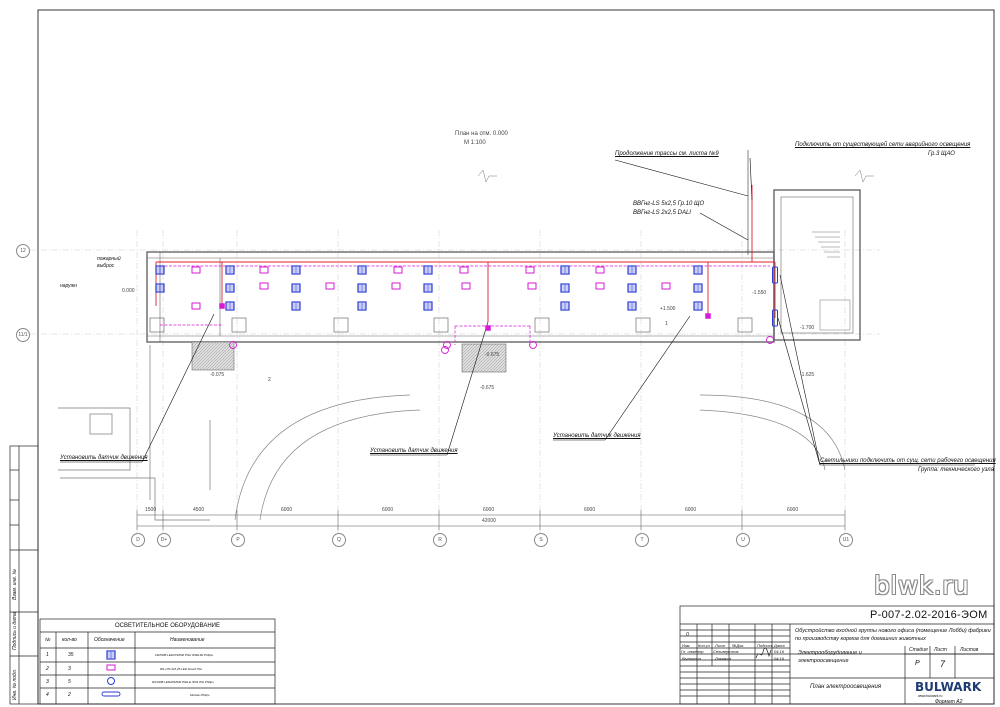  What do you see at coordinates (738, 645) in the screenshot?
I see `header-col: №Док.` at bounding box center [738, 645].